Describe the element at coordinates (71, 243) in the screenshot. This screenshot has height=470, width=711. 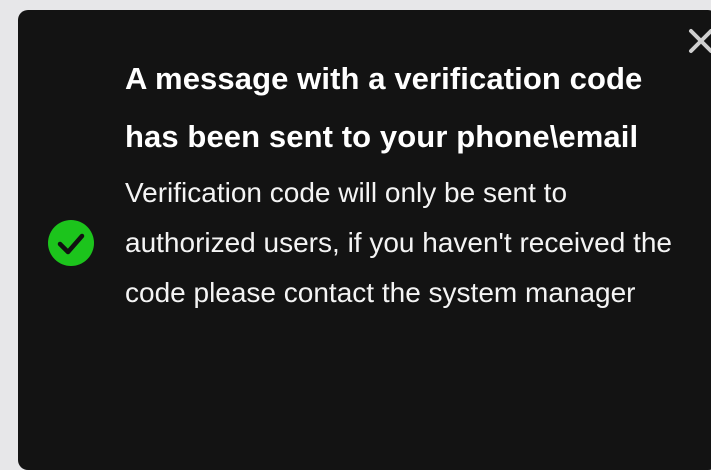
I see `check-circle-icon` at that location.